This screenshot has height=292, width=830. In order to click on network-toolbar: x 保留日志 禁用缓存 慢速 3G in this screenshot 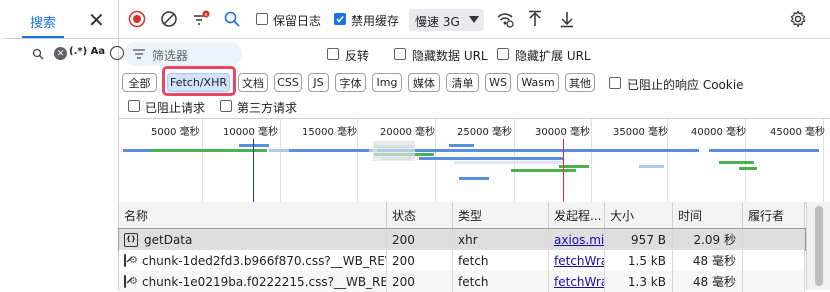, I will do `click(474, 19)`.